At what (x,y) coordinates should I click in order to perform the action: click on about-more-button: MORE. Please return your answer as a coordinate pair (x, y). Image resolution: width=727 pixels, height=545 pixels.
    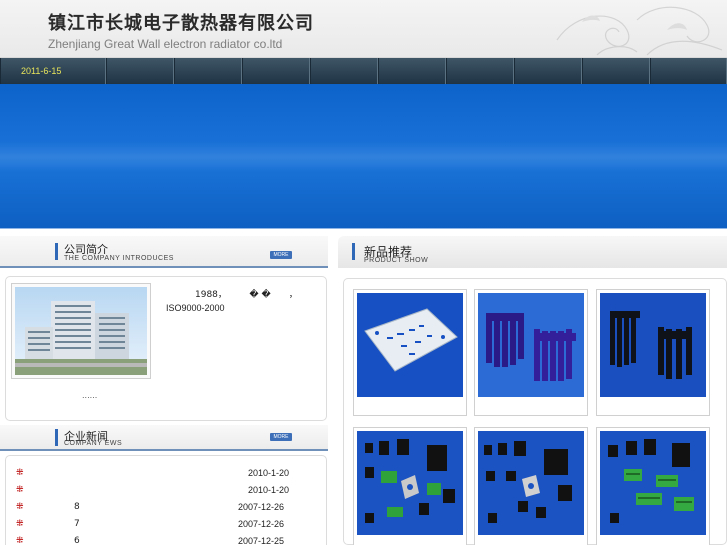
    Looking at the image, I should click on (281, 255).